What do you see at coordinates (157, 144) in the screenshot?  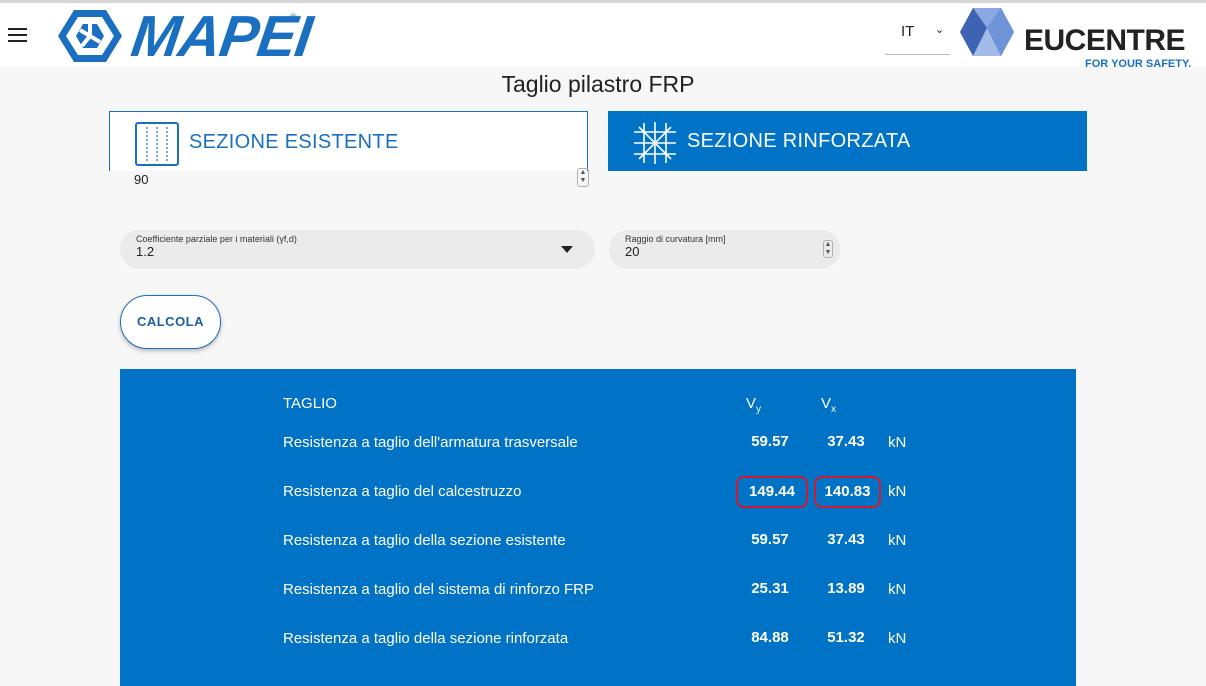 I see `column-section-icon` at bounding box center [157, 144].